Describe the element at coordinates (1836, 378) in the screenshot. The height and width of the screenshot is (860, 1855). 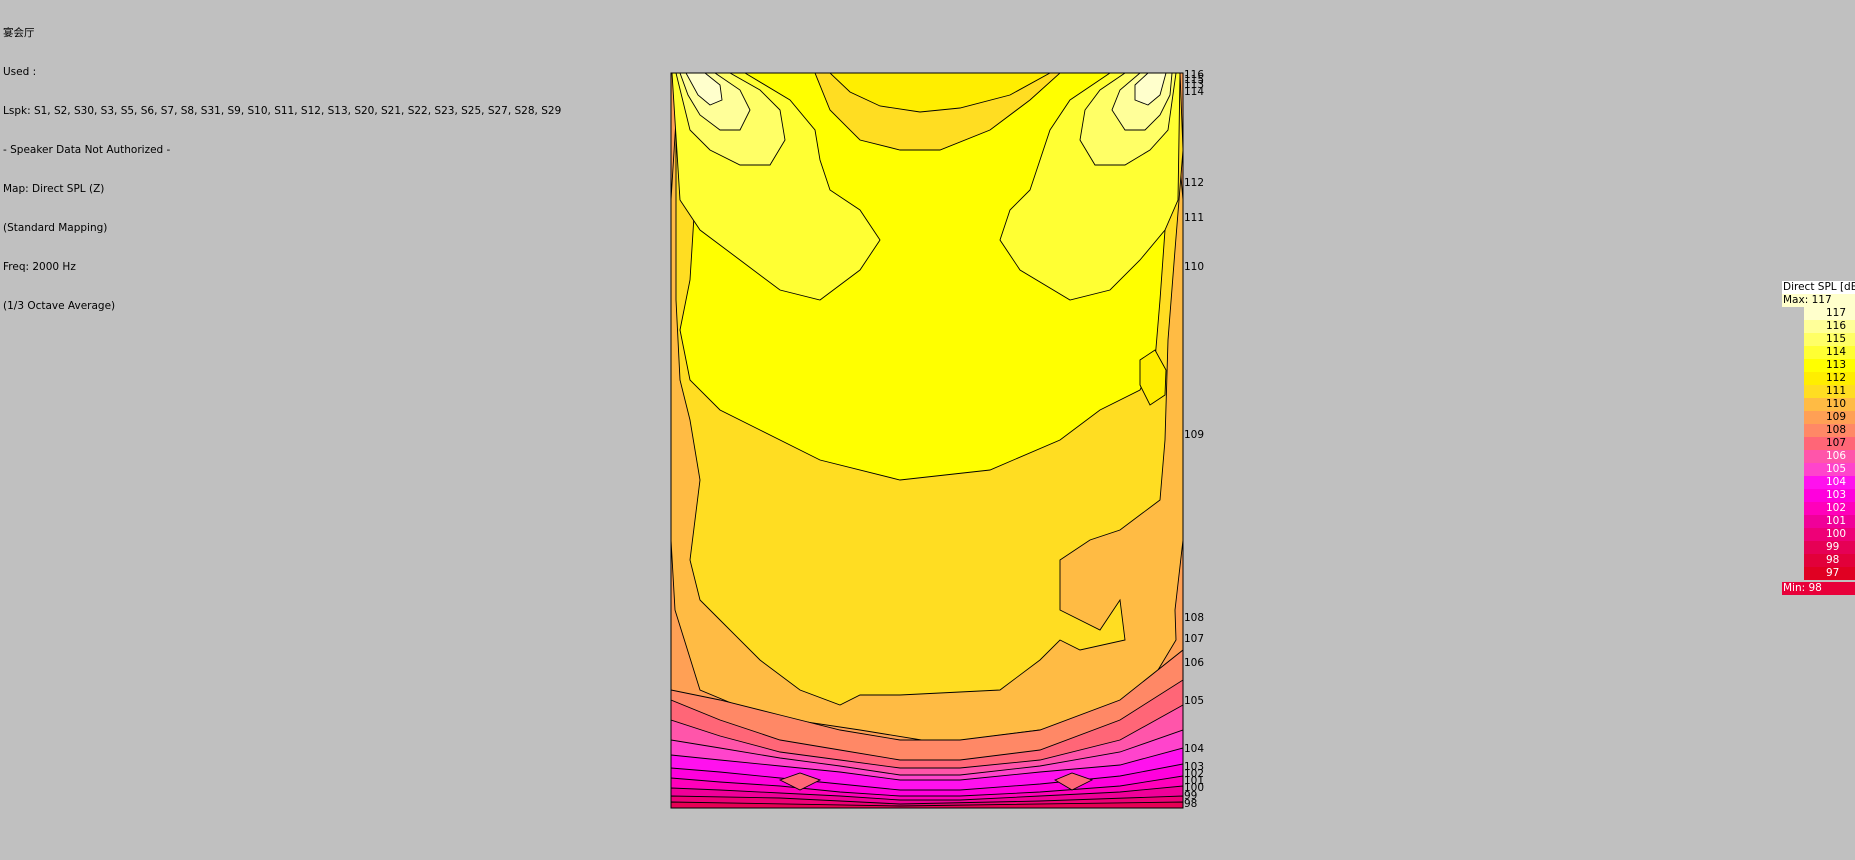
I see `legend-value: 112` at that location.